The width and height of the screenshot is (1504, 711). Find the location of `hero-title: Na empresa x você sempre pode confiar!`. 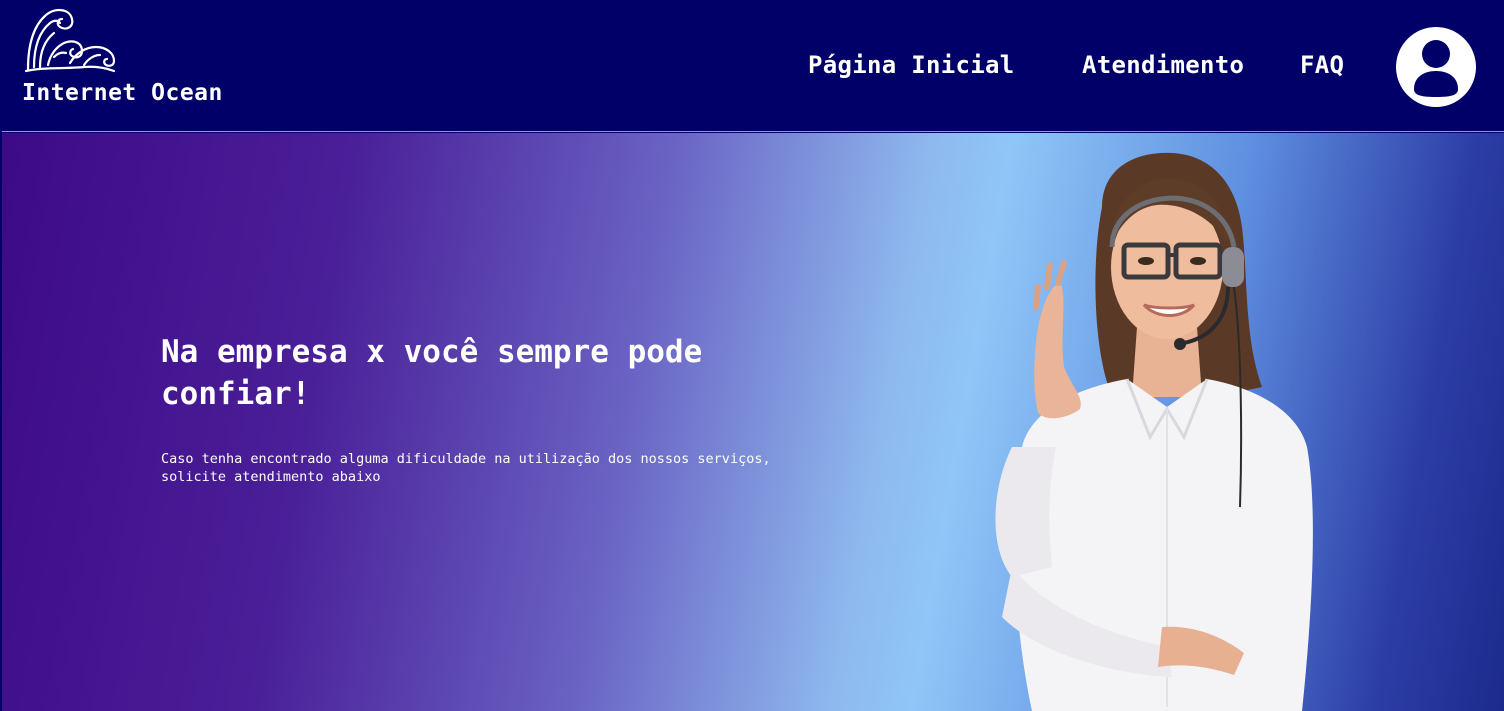

hero-title: Na empresa x você sempre pode confiar! is located at coordinates (432, 373).